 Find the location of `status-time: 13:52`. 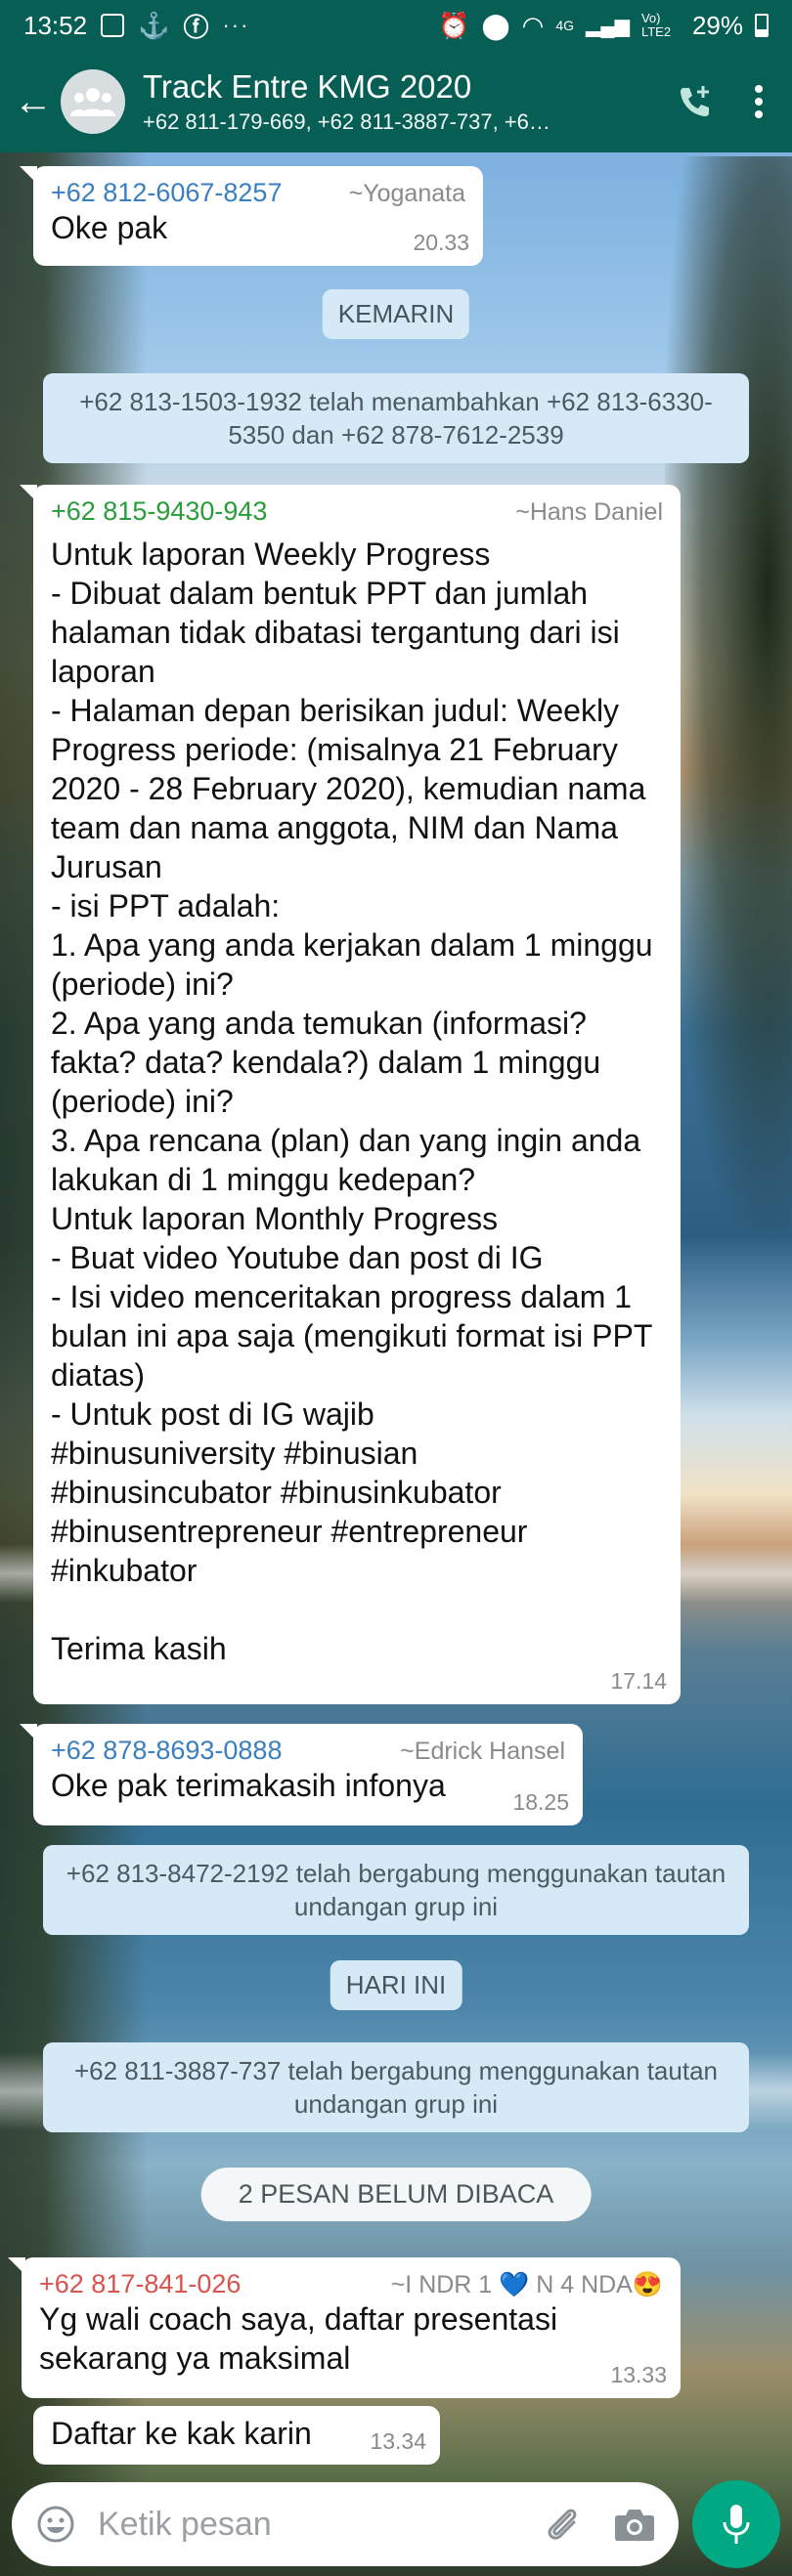

status-time: 13:52 is located at coordinates (55, 25).